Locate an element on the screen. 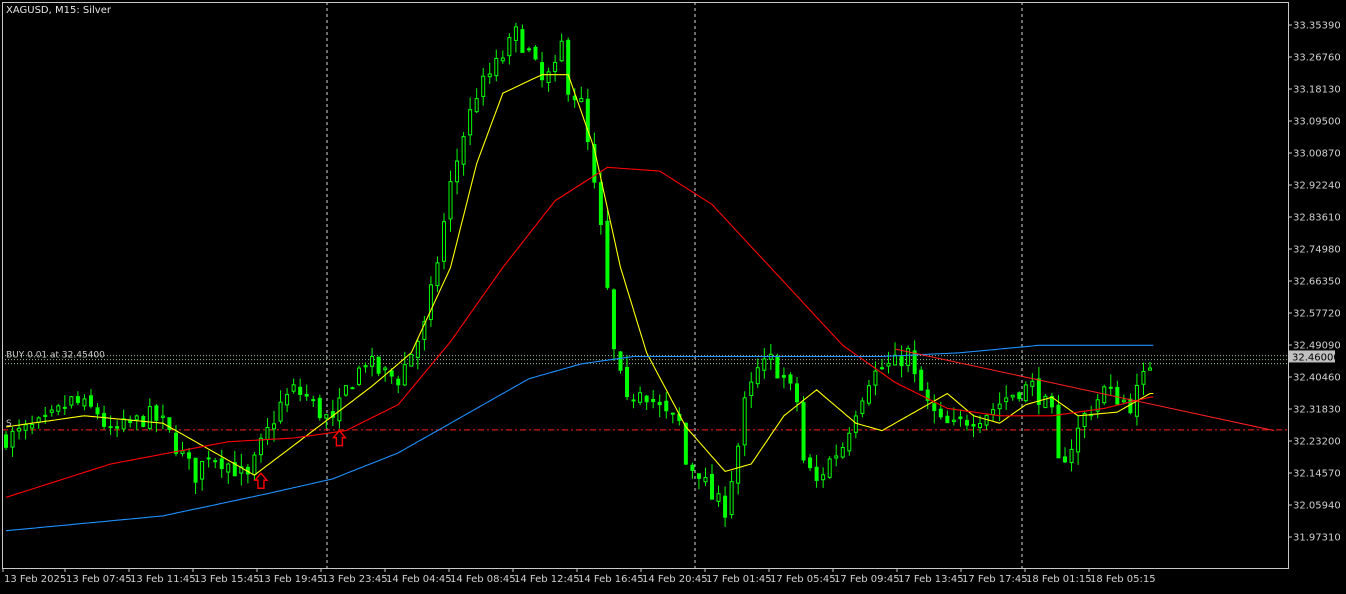 This screenshot has height=594, width=1346. price-tick-label: 32.66350 is located at coordinates (1317, 282).